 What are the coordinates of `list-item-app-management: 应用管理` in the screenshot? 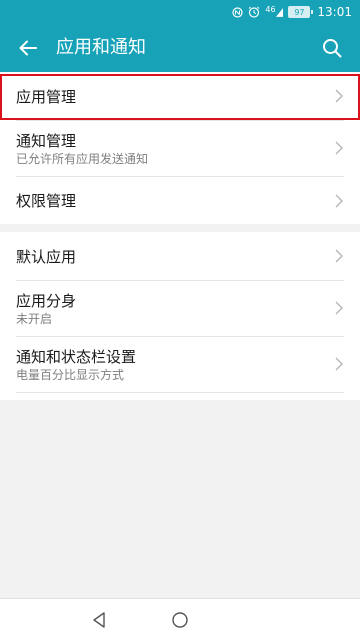 It's located at (180, 96).